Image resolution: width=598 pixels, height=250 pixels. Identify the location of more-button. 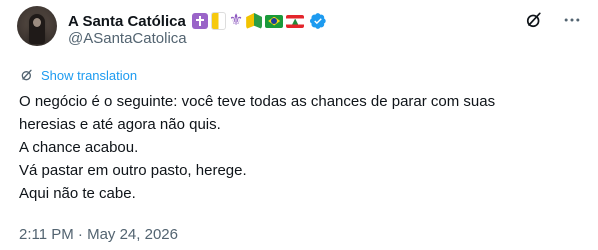
(572, 20).